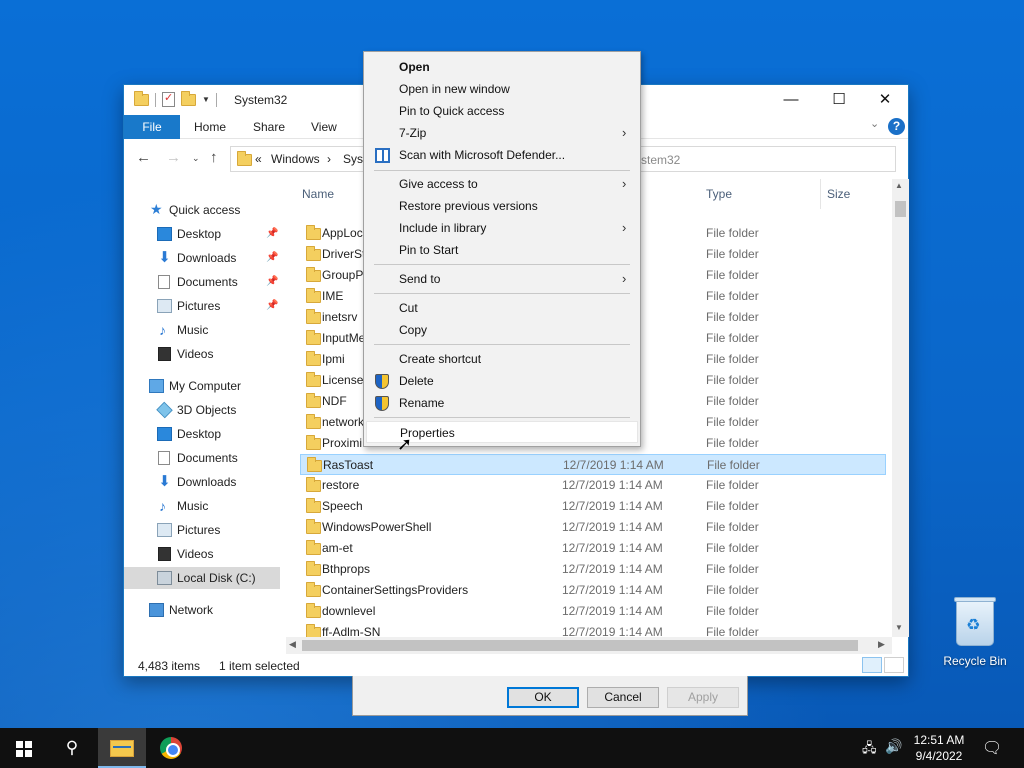  I want to click on close-button: ✕, so click(885, 100).